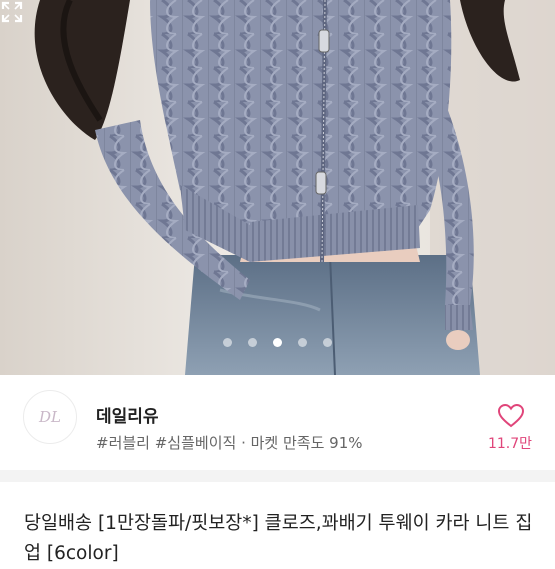 This screenshot has height=569, width=555. I want to click on expand-icon, so click(12, 12).